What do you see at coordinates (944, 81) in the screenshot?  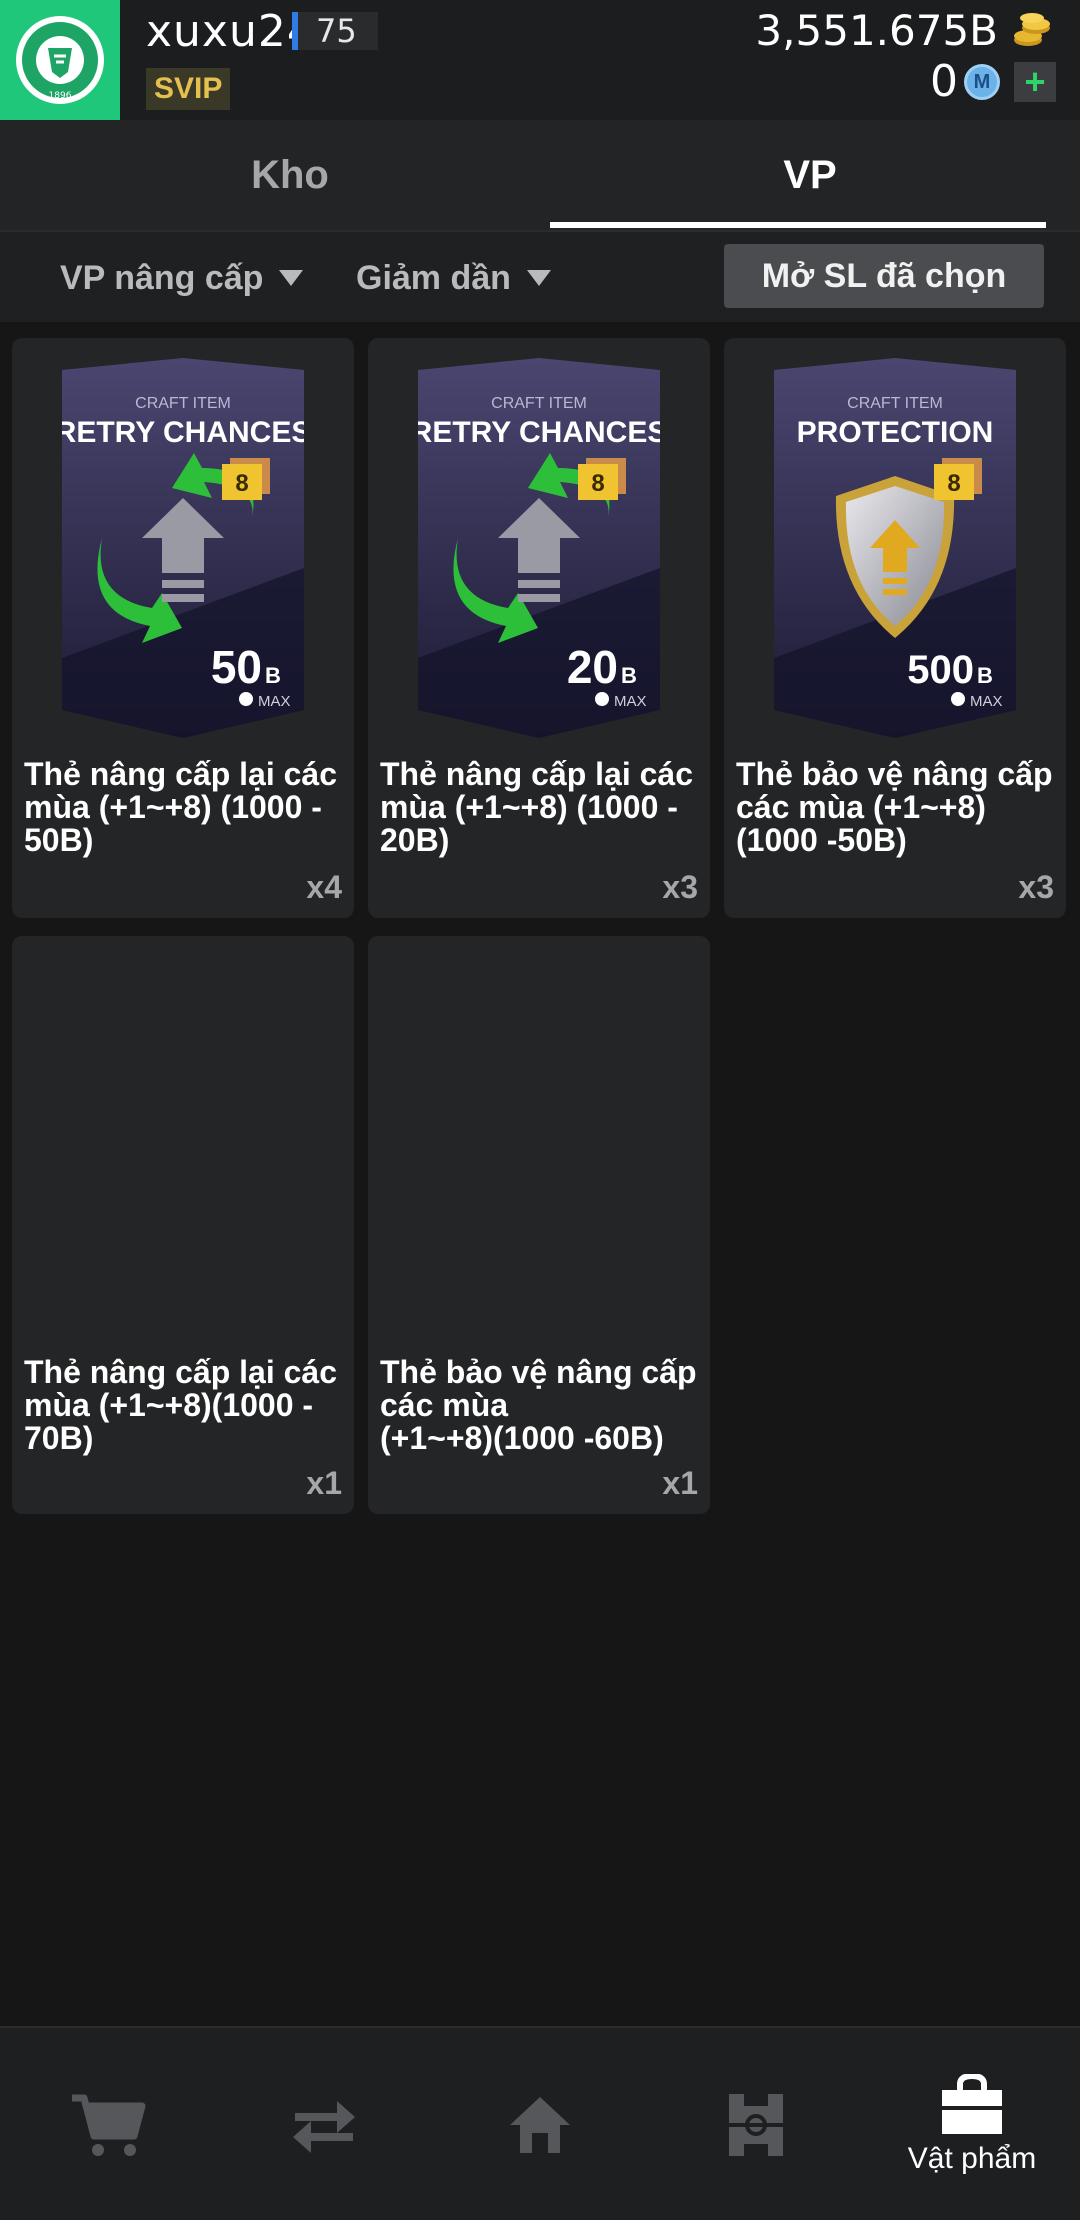 I see `mcash-balance: 0` at bounding box center [944, 81].